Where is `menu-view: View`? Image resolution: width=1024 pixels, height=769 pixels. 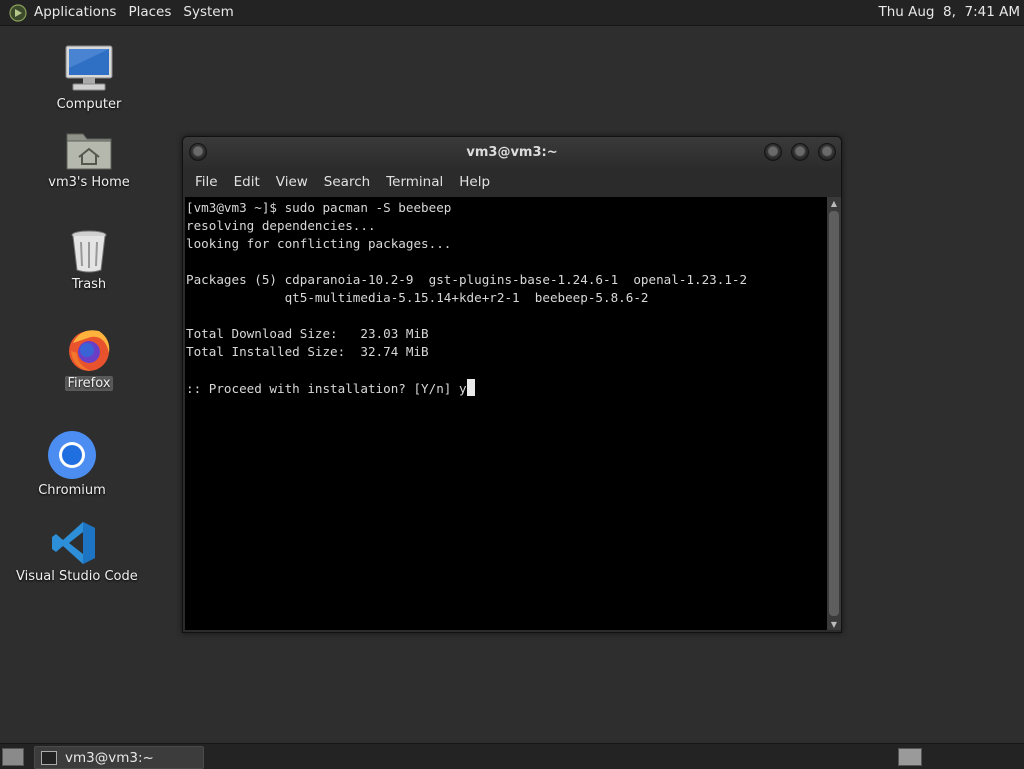 menu-view: View is located at coordinates (292, 182).